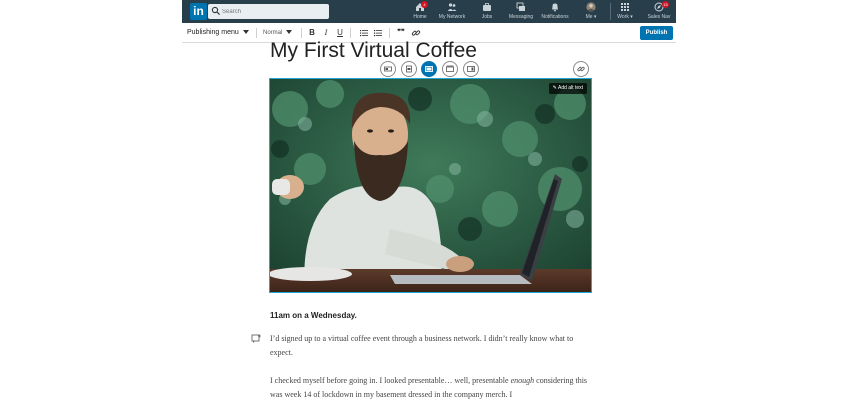 The width and height of the screenshot is (860, 400). I want to click on nav-me: Me ▾, so click(591, 12).